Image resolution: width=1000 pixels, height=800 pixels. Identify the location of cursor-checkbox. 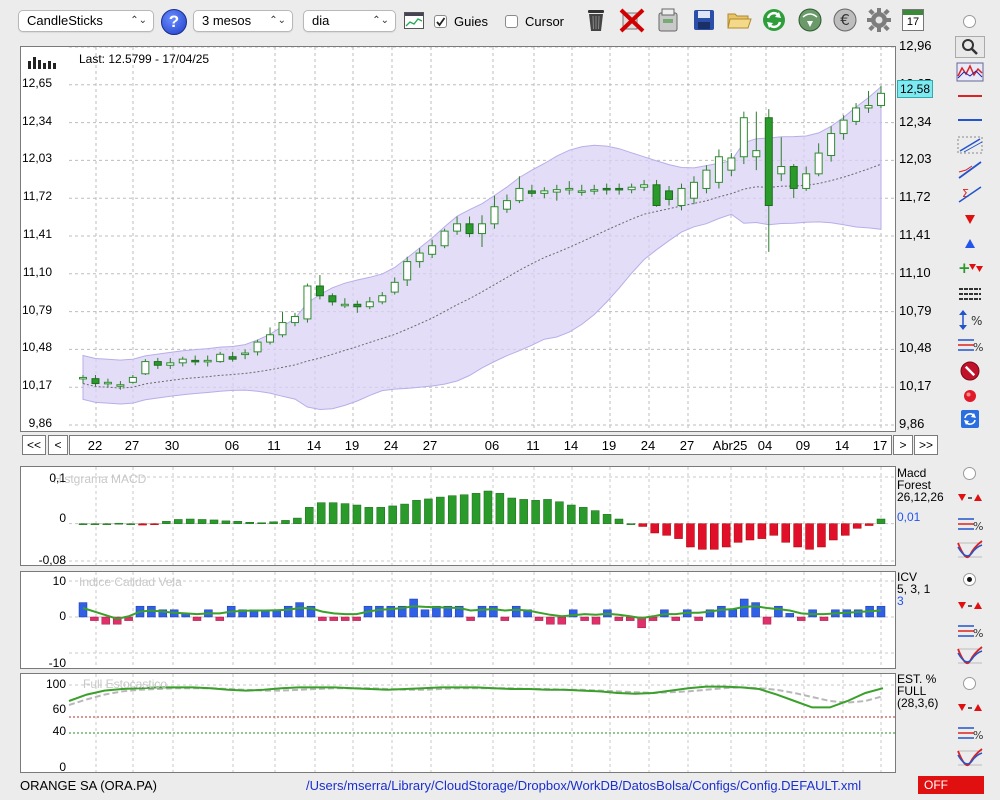
(511, 21).